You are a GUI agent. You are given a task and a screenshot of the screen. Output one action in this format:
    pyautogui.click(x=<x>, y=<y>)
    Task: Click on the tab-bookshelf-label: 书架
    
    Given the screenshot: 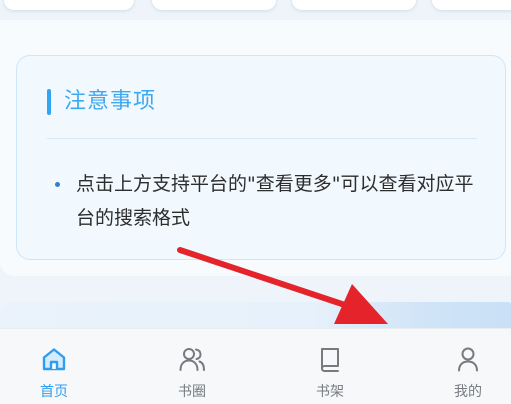 What is the action you would take?
    pyautogui.click(x=330, y=392)
    